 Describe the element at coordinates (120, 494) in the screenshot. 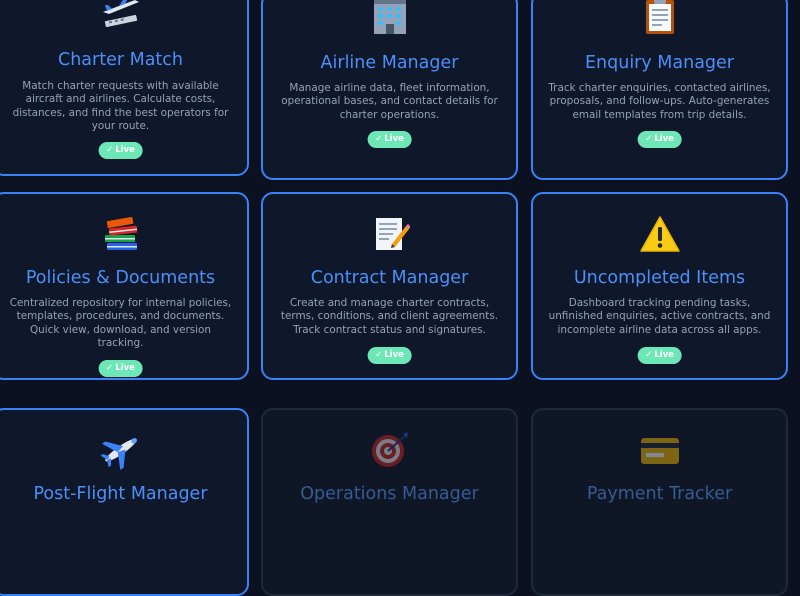

I see `card-title: Post-Flight Manager` at that location.